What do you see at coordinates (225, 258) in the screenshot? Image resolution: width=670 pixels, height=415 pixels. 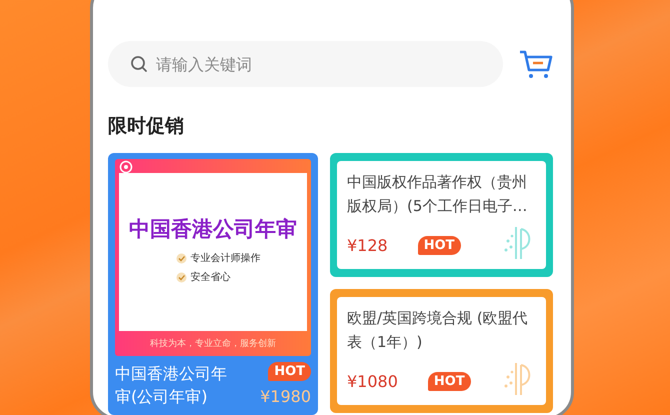 I see `banner-point: 专业会计师操作` at bounding box center [225, 258].